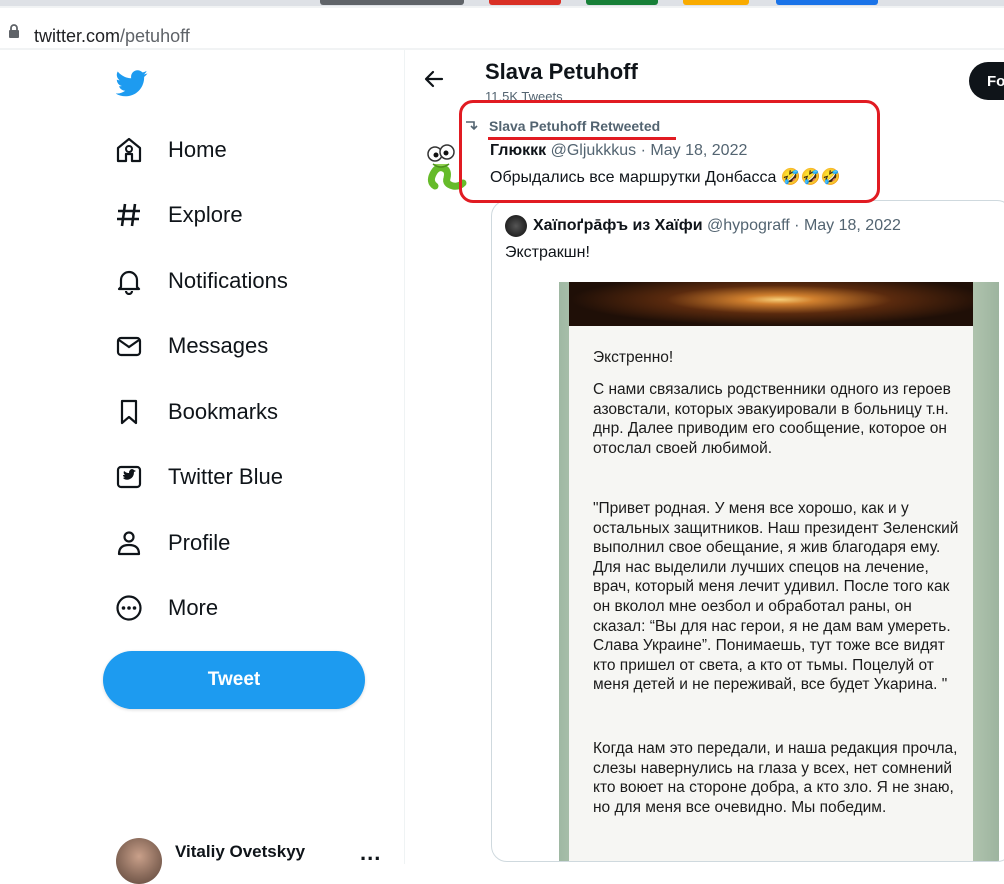  What do you see at coordinates (771, 304) in the screenshot?
I see `image-glow` at bounding box center [771, 304].